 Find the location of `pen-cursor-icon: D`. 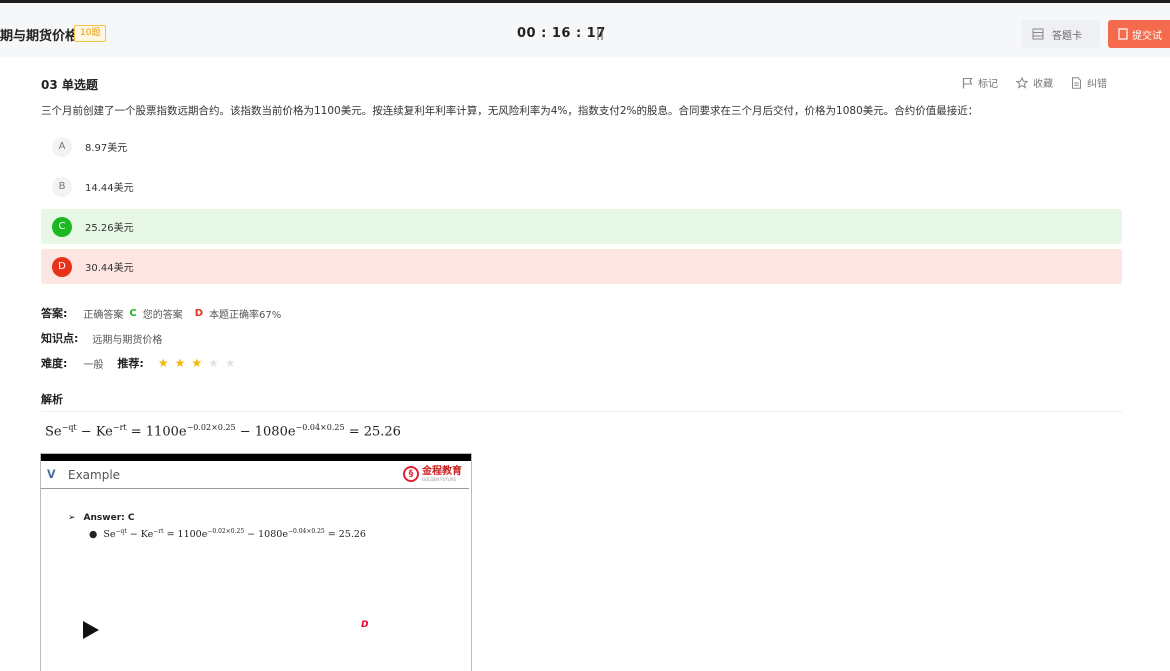

pen-cursor-icon: D is located at coordinates (365, 625).